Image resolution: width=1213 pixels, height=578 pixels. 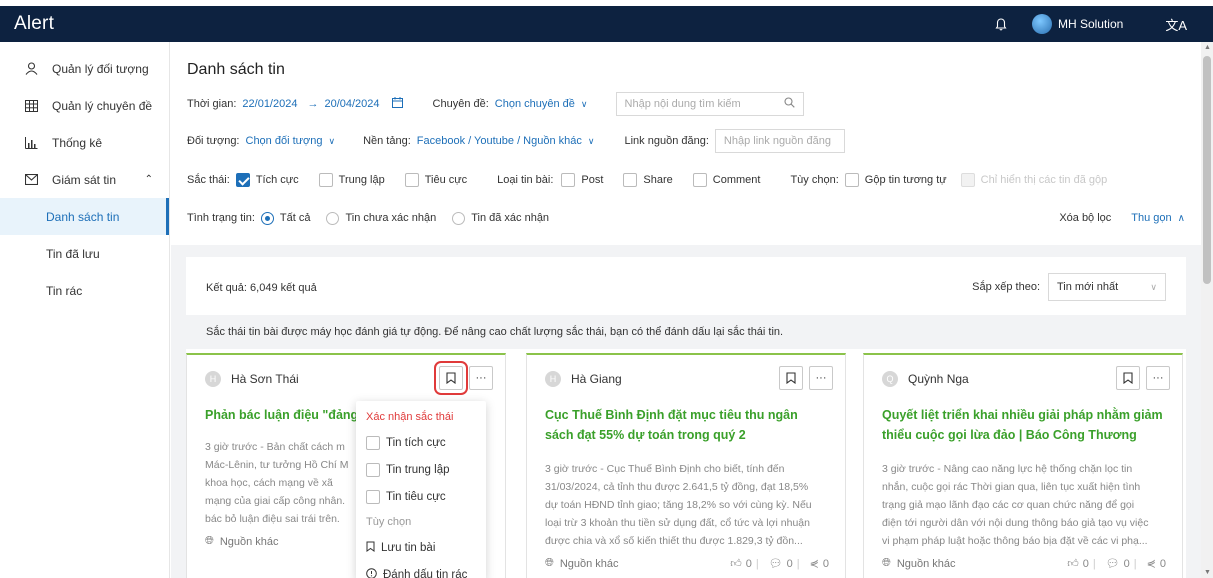 I want to click on scrollbar-thumb, so click(x=1207, y=170).